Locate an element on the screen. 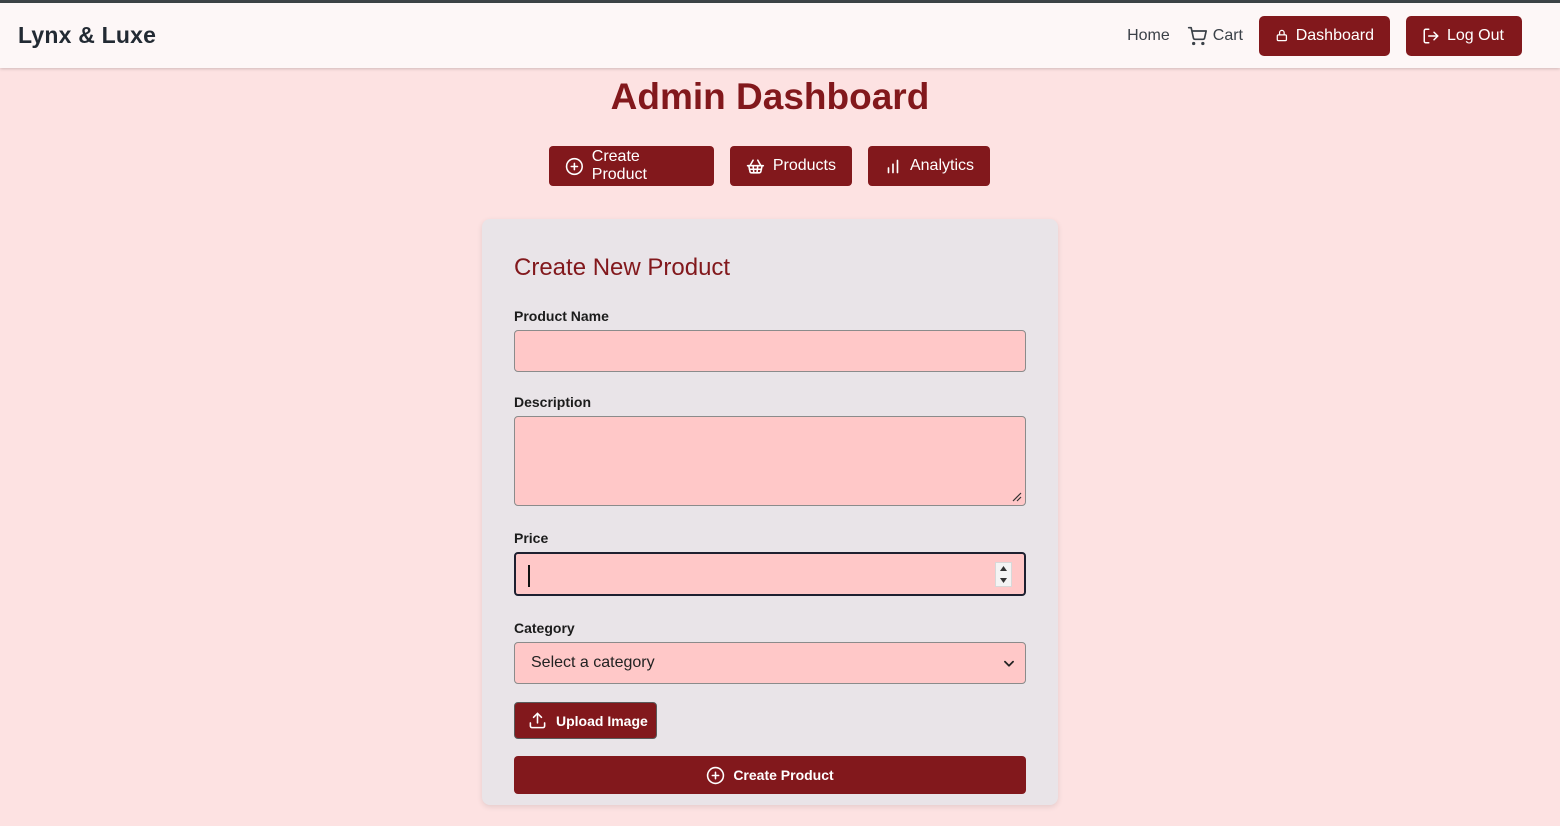 The height and width of the screenshot is (826, 1560). dashboard-tabs: Create Product Products Analytics is located at coordinates (777, 166).